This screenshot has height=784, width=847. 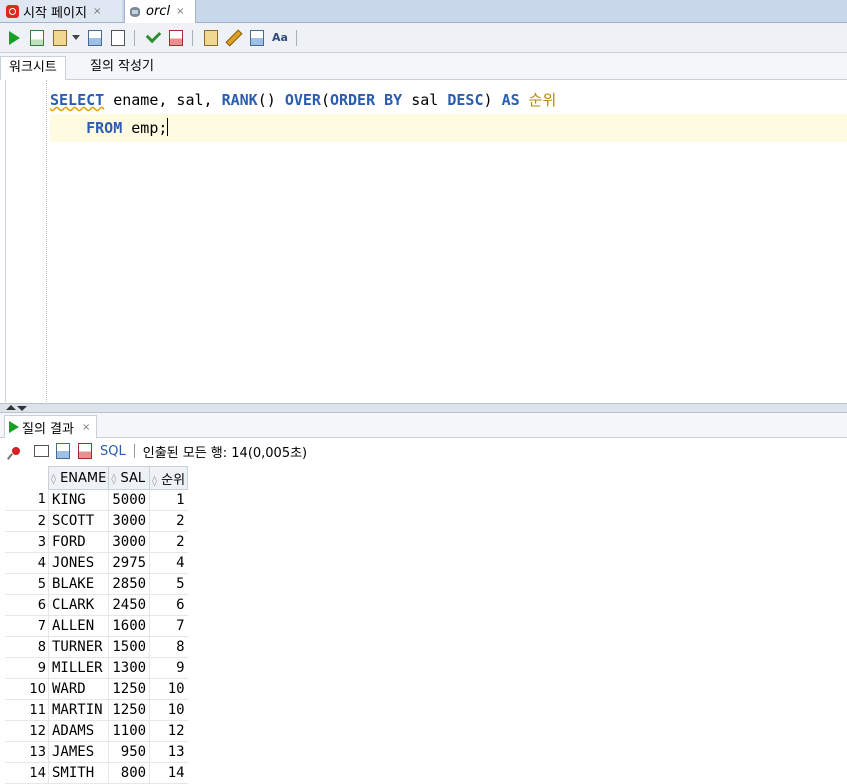 I want to click on cell-sal: 1300, so click(x=129, y=668).